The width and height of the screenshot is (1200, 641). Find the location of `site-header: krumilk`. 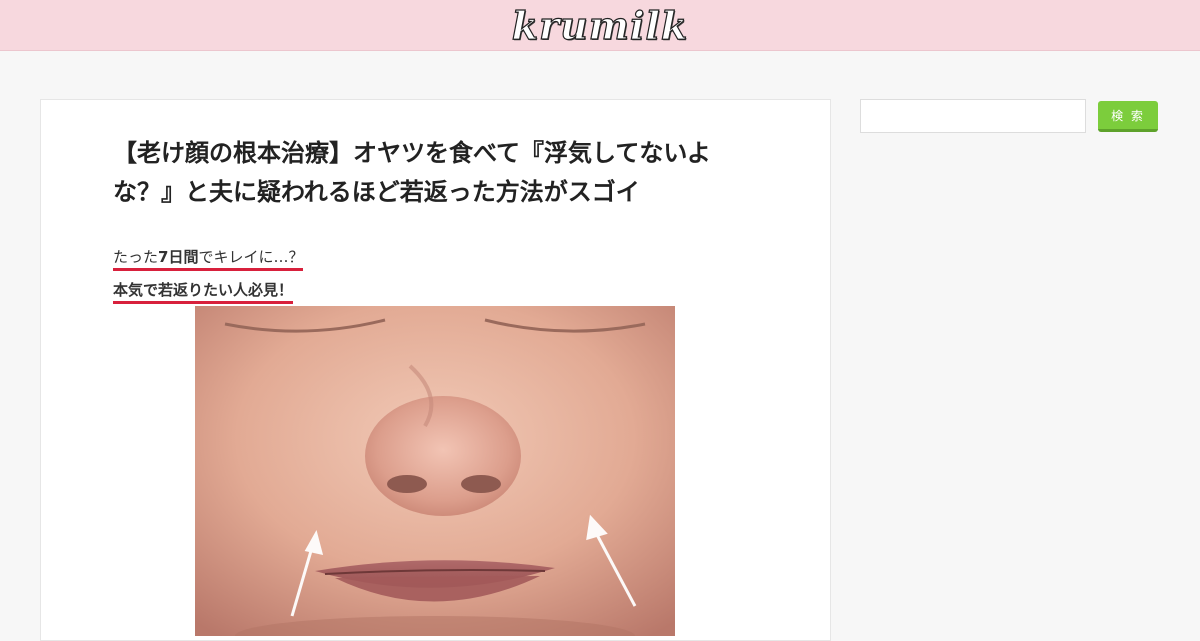

site-header: krumilk is located at coordinates (600, 25).